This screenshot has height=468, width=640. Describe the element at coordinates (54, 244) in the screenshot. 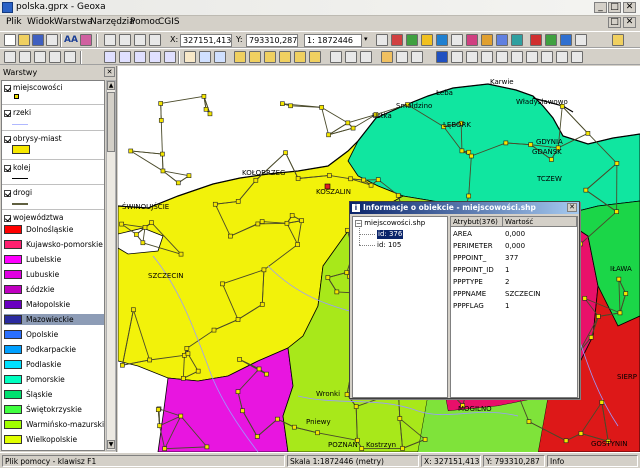

I see `legend-item: Kujawsko-pomorskie` at that location.